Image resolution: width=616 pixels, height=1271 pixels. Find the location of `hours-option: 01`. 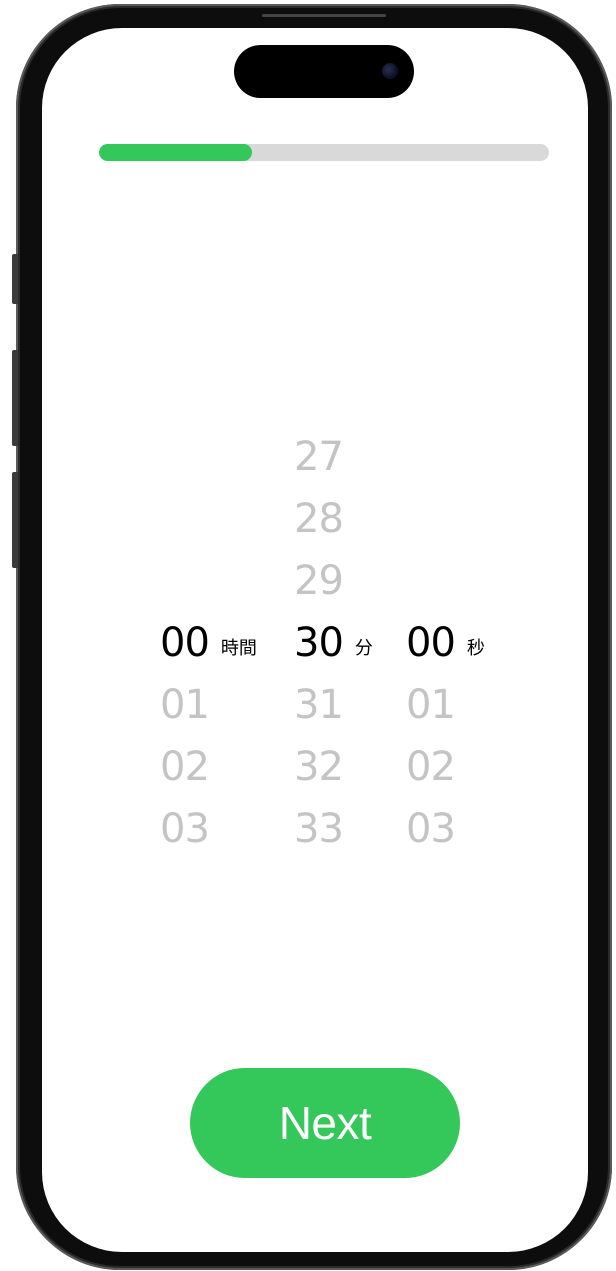

hours-option: 01 is located at coordinates (208, 705).